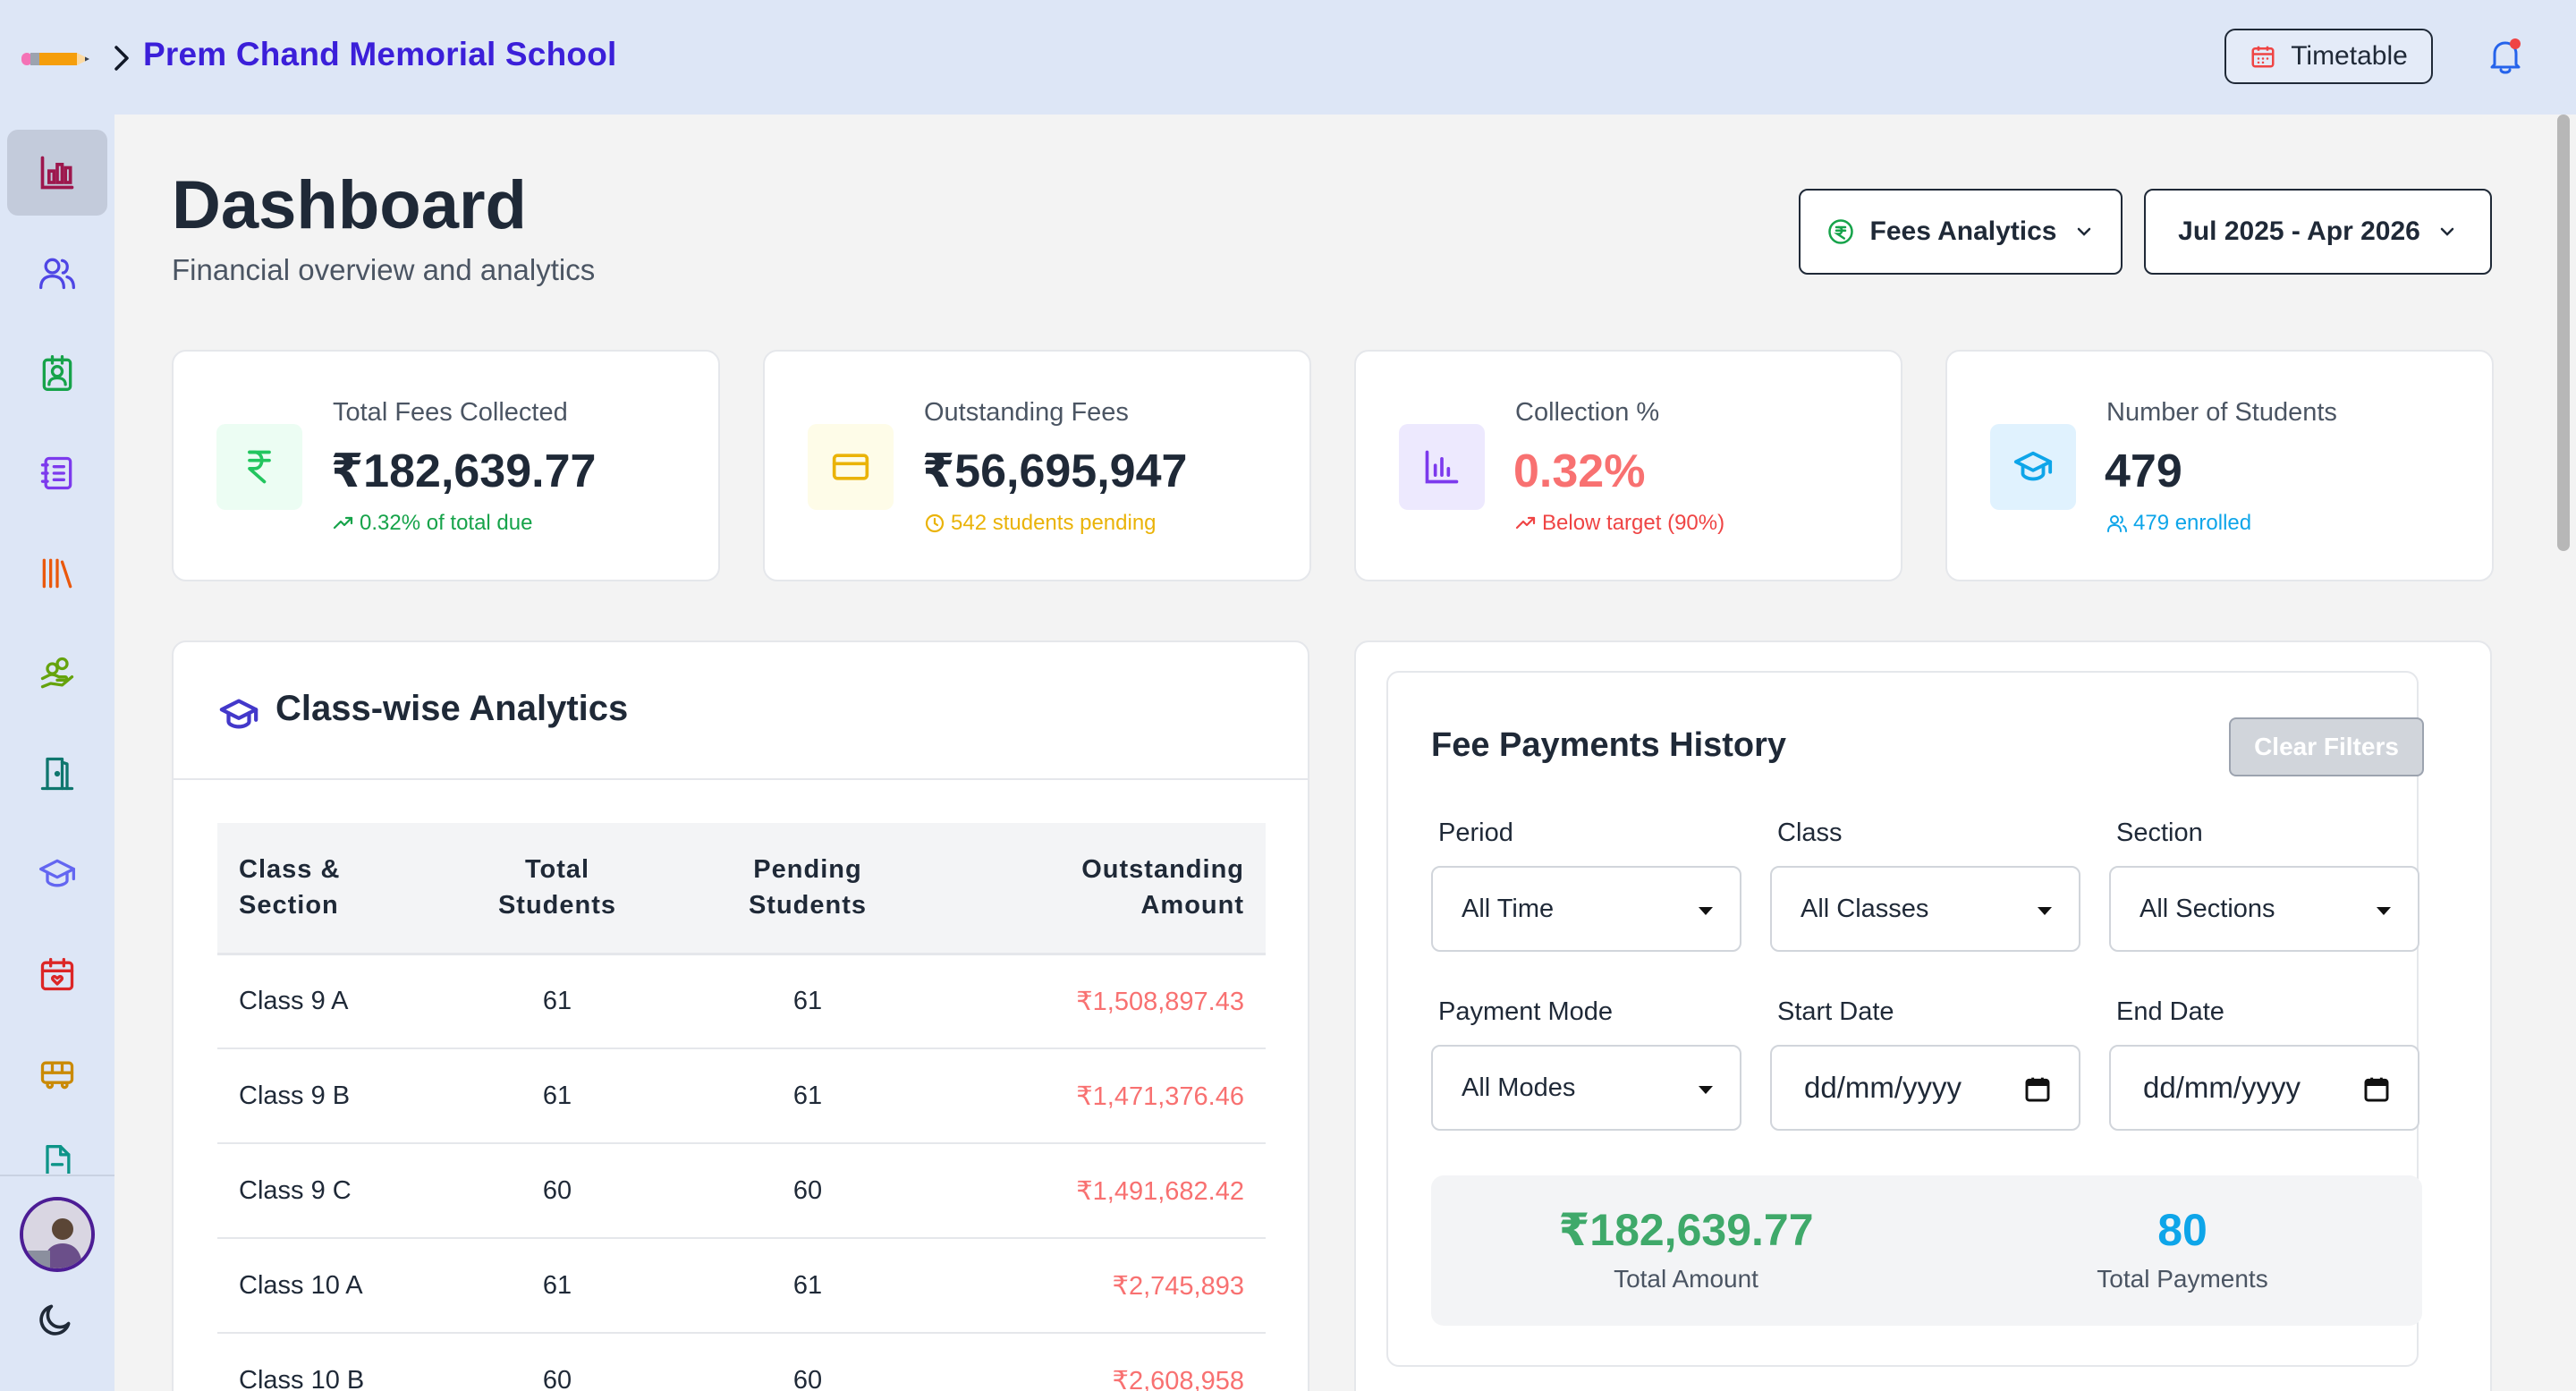 The height and width of the screenshot is (1391, 2576). I want to click on end-date-input: dd/mm/yyyy, so click(2264, 1088).